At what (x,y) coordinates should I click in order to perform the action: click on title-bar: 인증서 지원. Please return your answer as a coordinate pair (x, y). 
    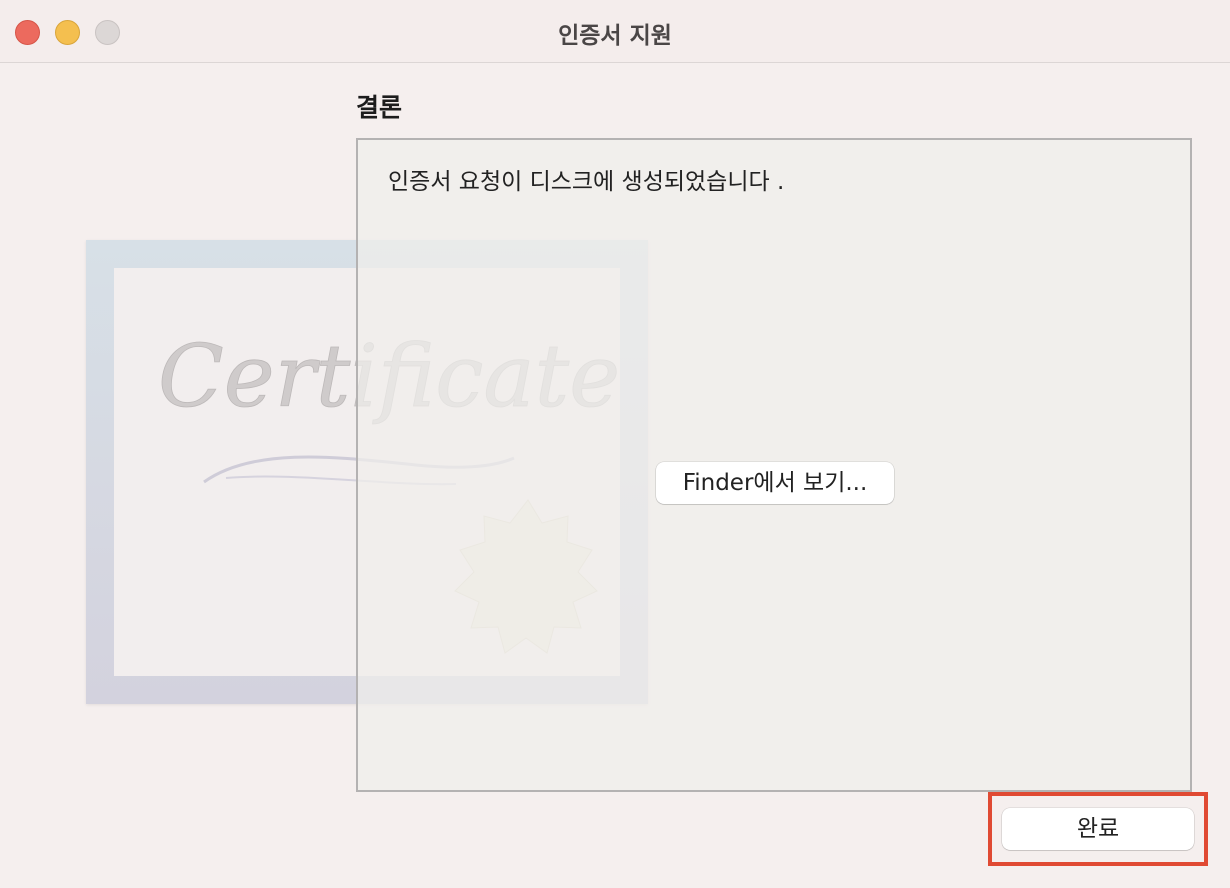
    Looking at the image, I should click on (615, 31).